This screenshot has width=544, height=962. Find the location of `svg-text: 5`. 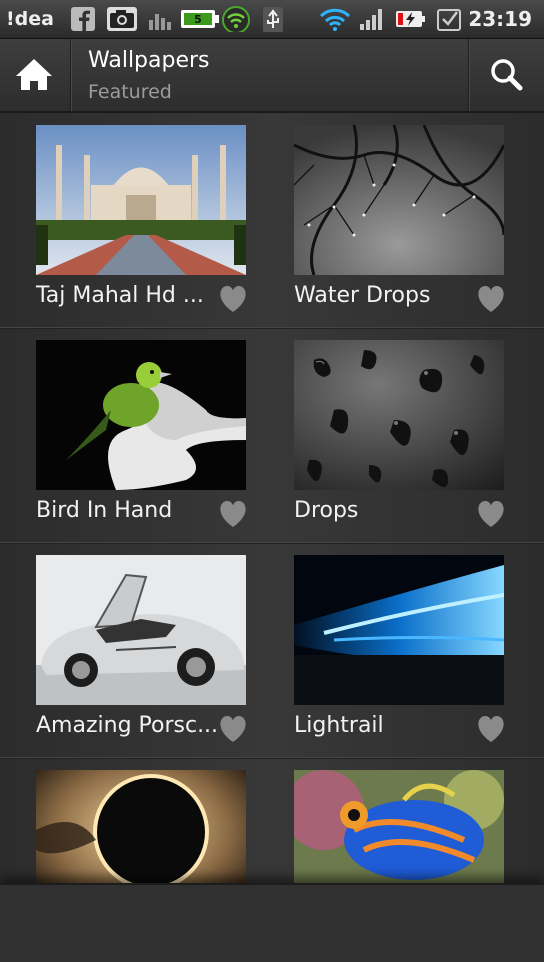

svg-text: 5 is located at coordinates (198, 19).